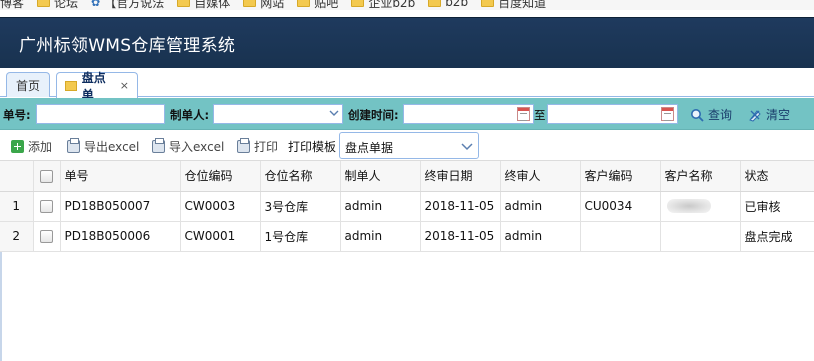 The width and height of the screenshot is (814, 361). I want to click on column-header: 客户编码, so click(620, 176).